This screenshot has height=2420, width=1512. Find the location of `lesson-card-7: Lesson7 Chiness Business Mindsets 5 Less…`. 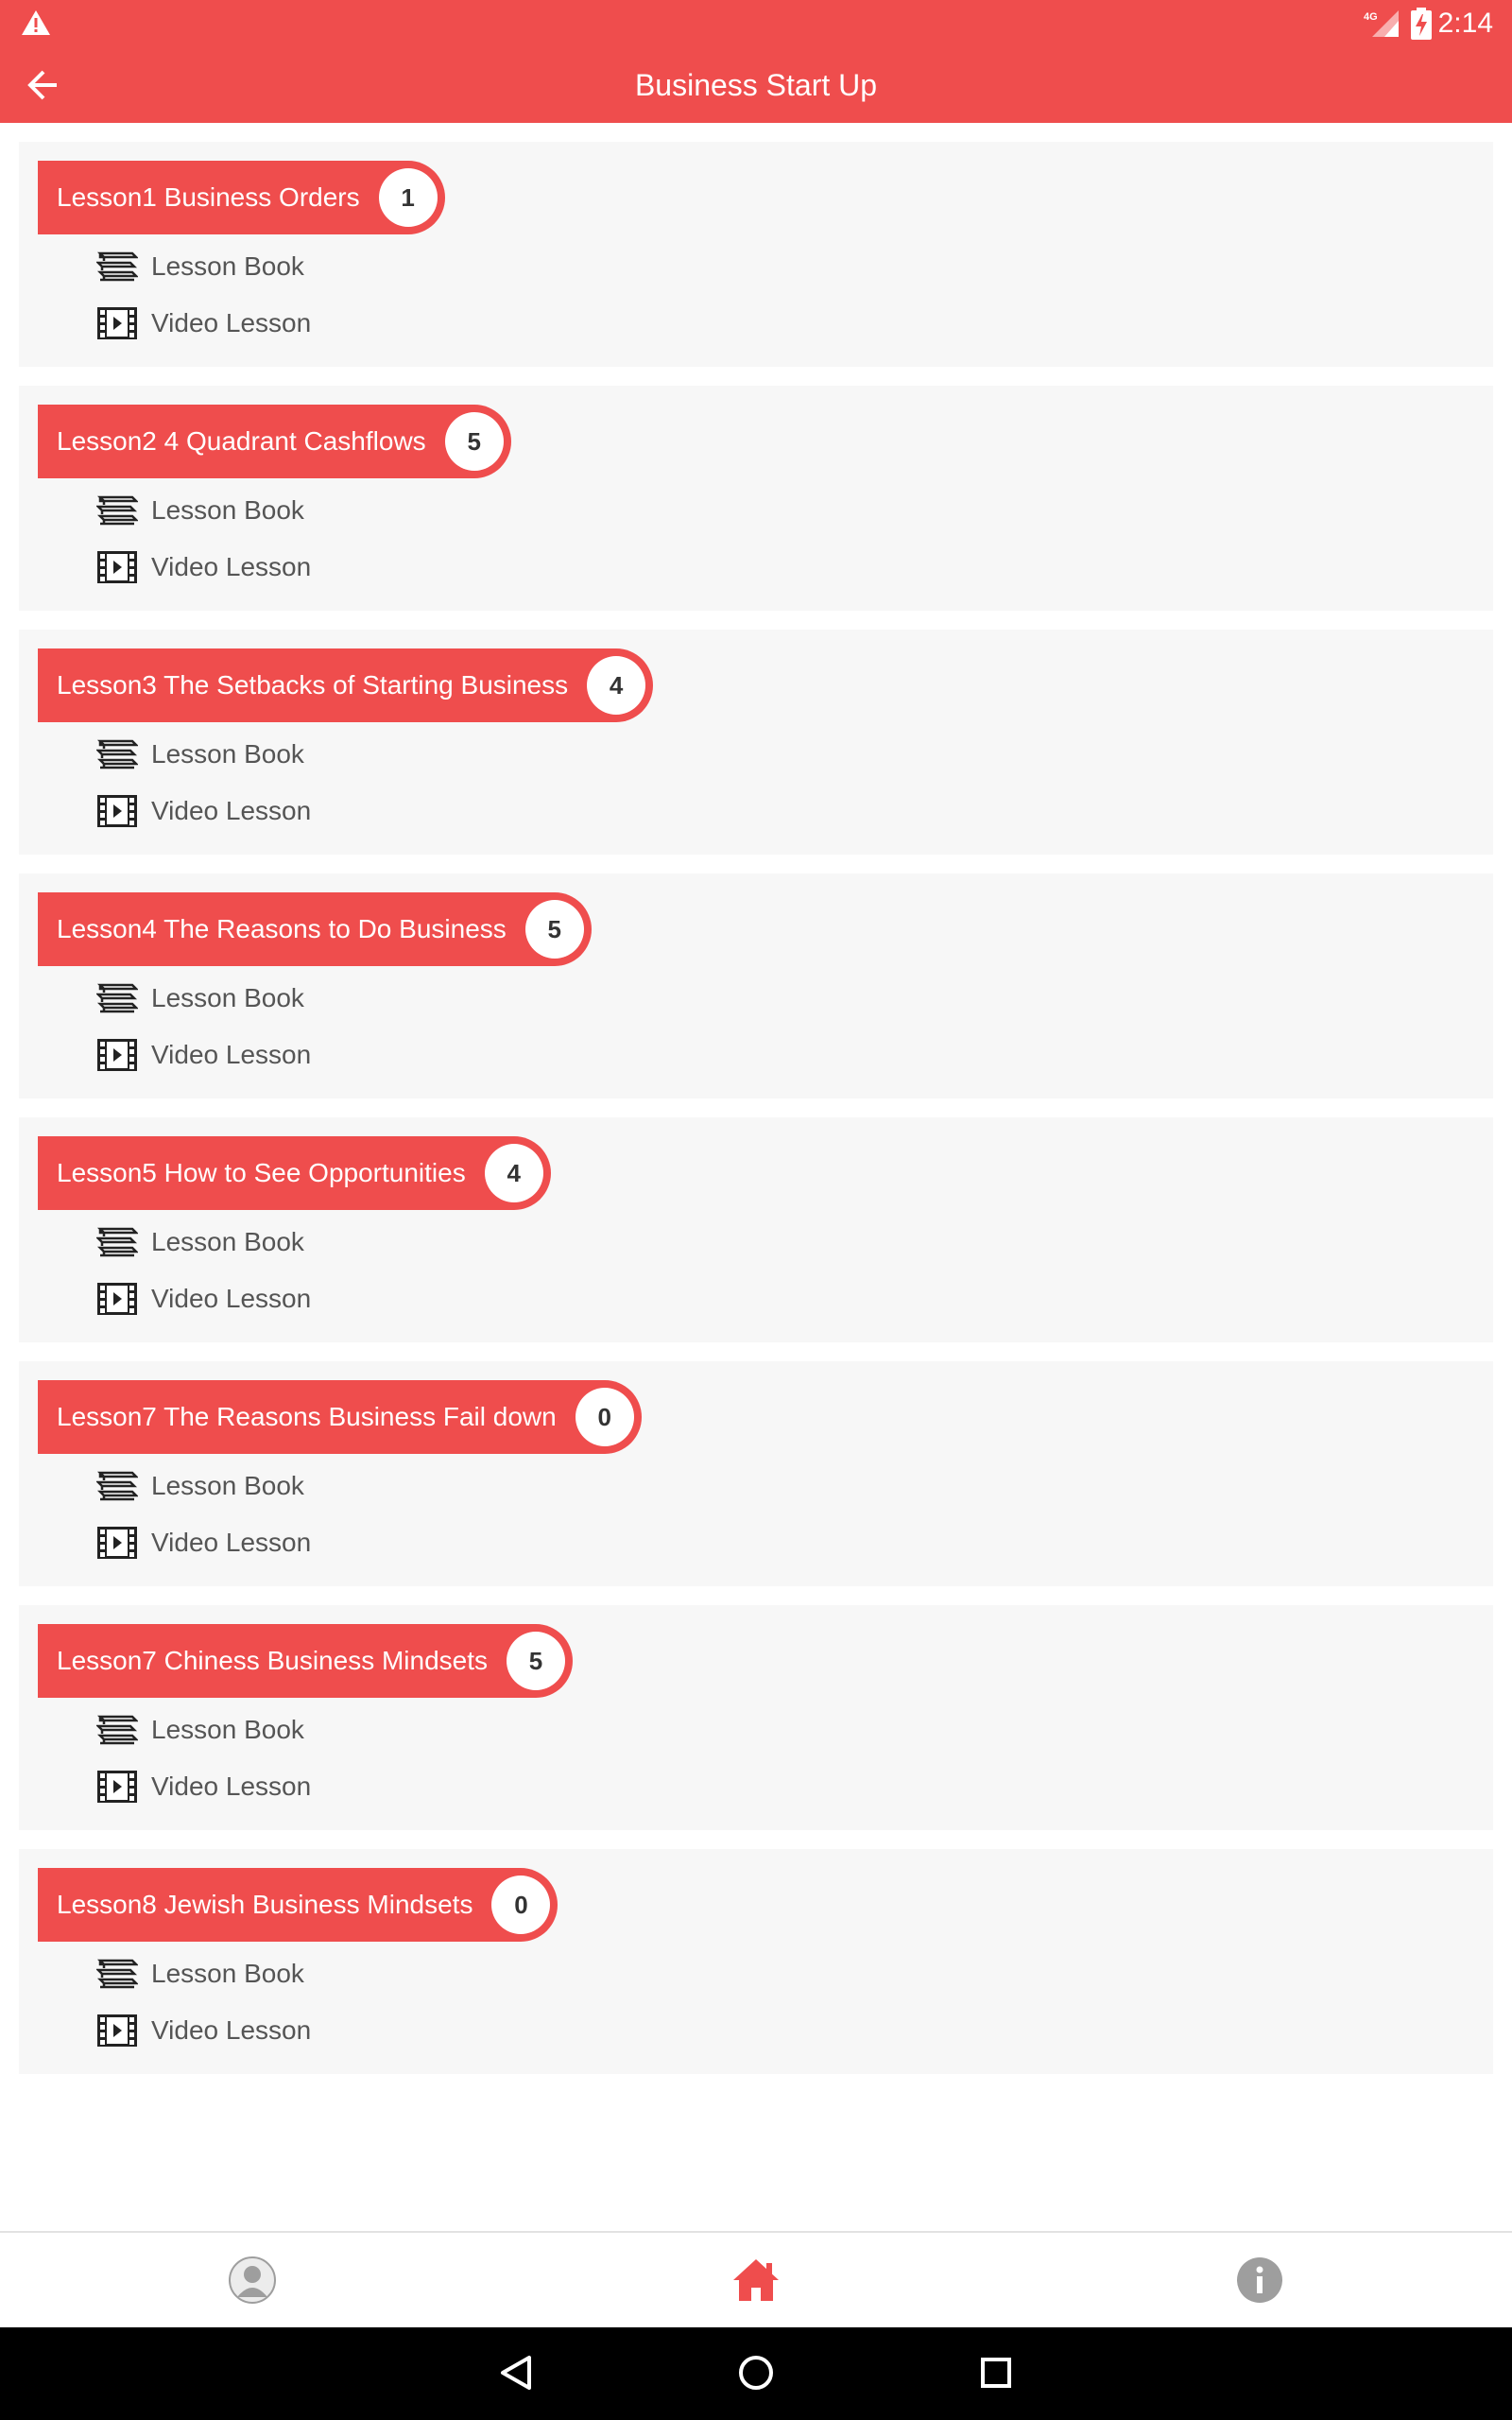

lesson-card-7: Lesson7 Chiness Business Mindsets 5 Less… is located at coordinates (756, 1717).